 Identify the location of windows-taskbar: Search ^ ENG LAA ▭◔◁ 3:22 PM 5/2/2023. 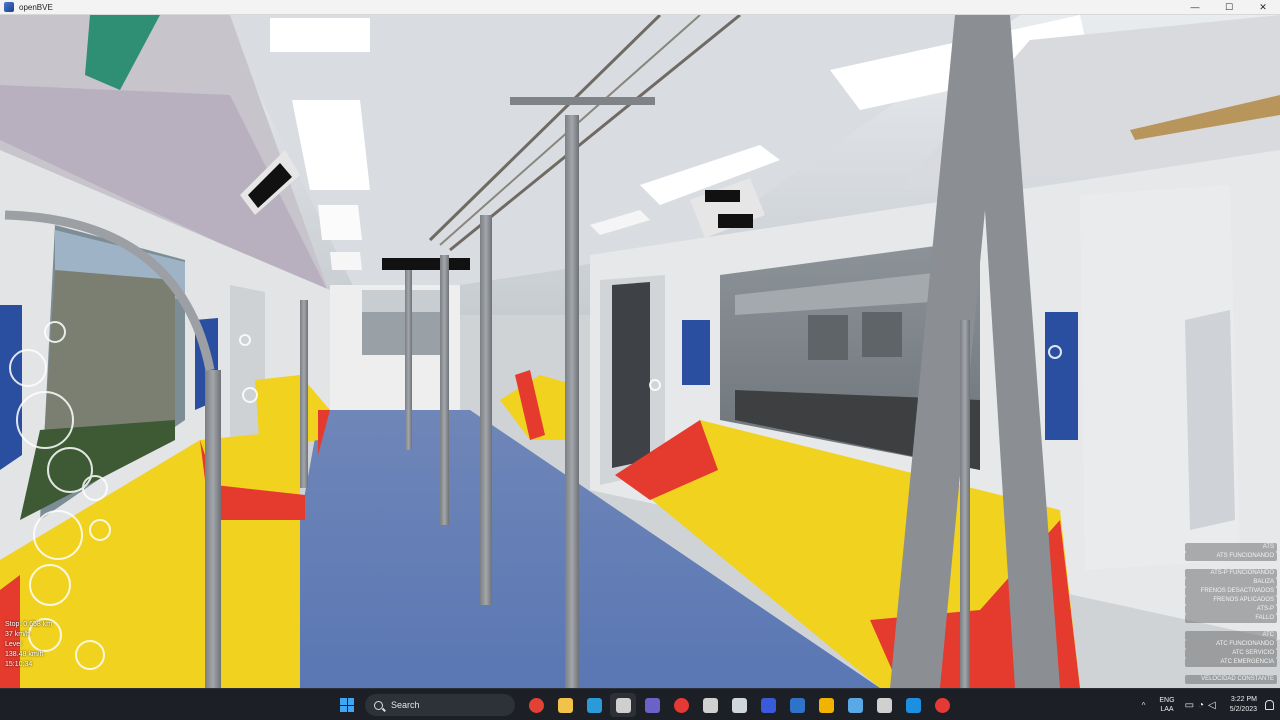
(640, 704).